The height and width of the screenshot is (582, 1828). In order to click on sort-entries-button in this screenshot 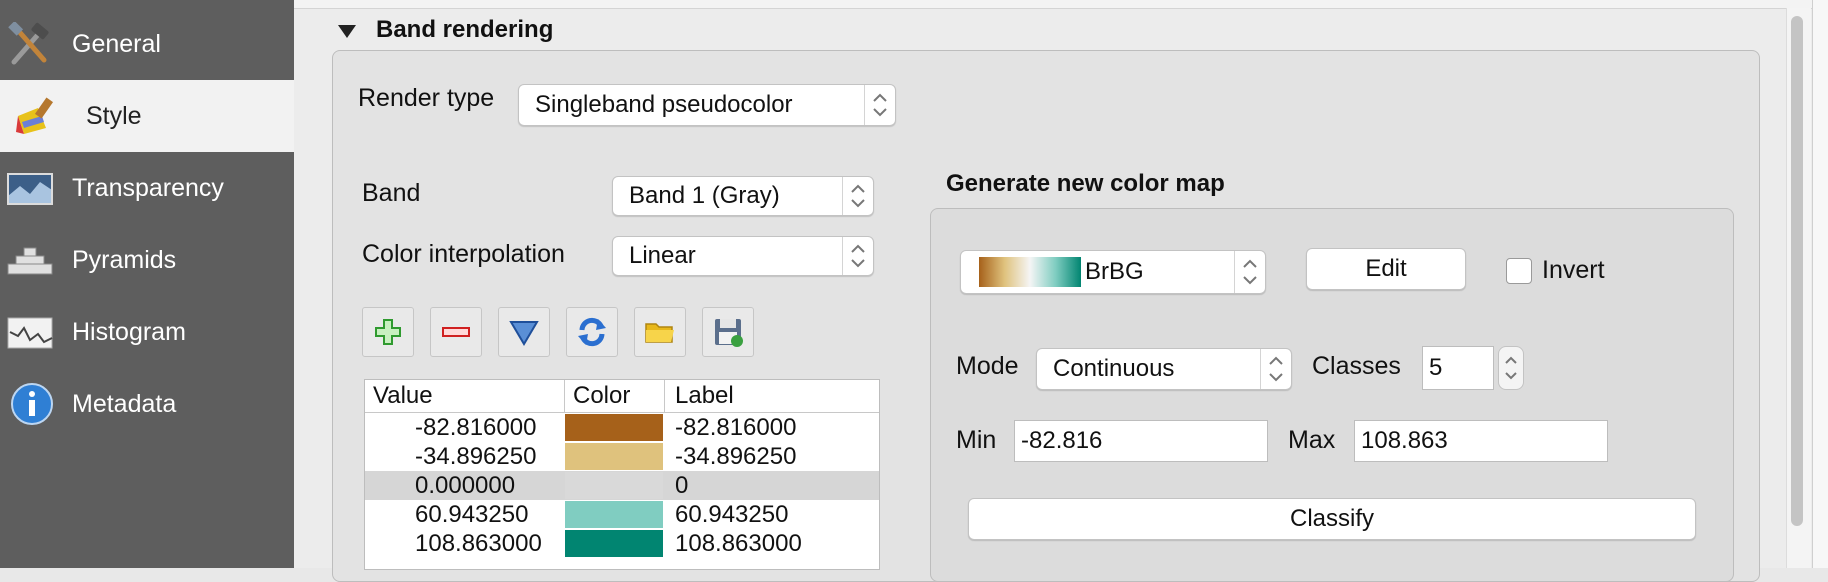, I will do `click(524, 332)`.